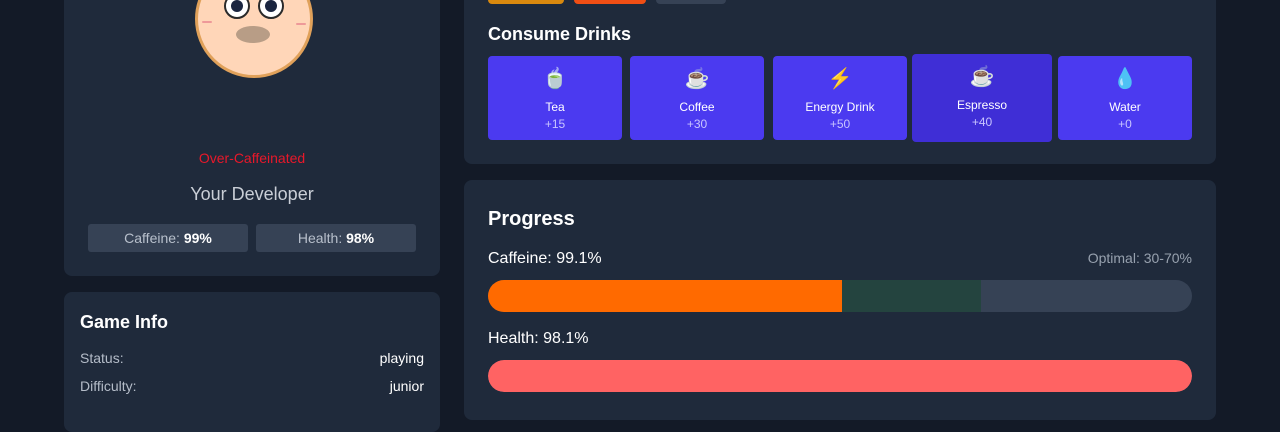 Image resolution: width=1280 pixels, height=432 pixels. Describe the element at coordinates (1125, 79) in the screenshot. I see `water-drop-icon: 💧` at that location.